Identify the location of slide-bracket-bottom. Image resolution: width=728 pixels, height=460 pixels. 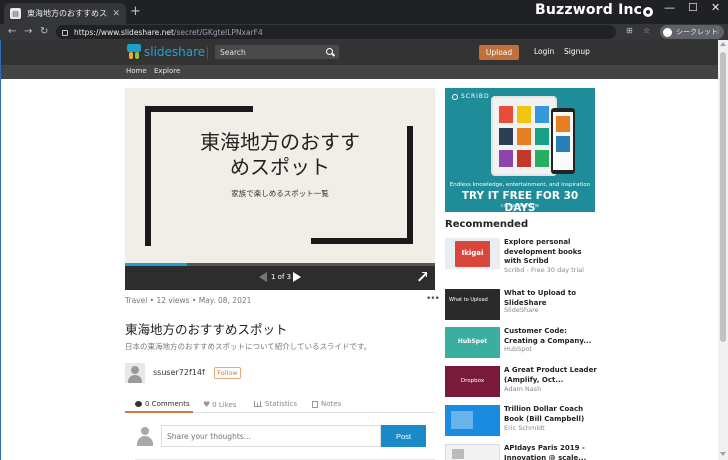
(362, 241).